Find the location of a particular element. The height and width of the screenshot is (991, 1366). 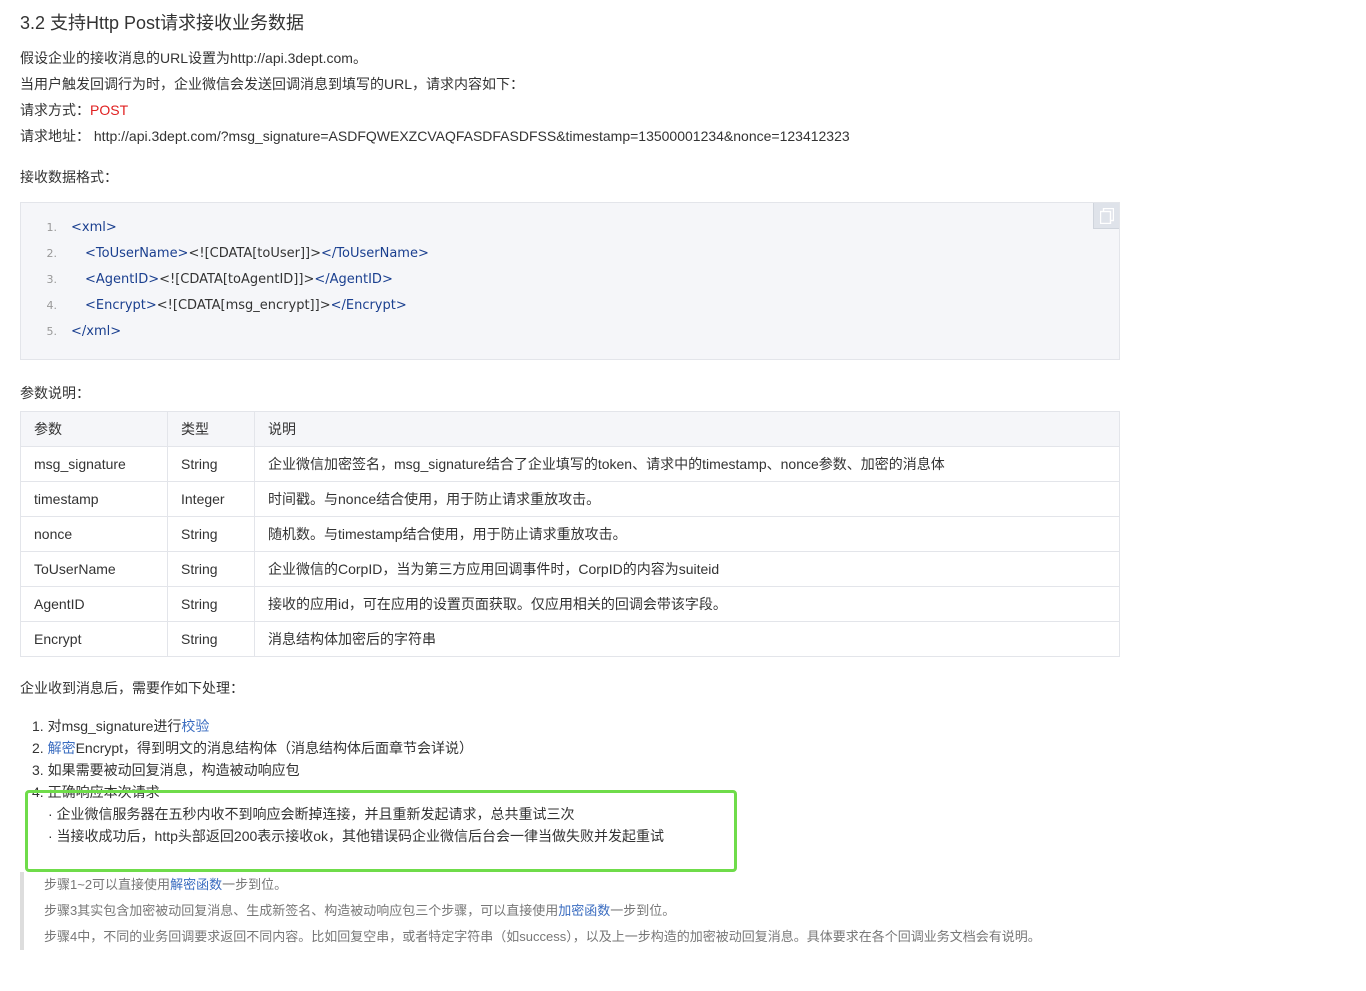

table-header-row: 参数 类型 说明 is located at coordinates (570, 429).